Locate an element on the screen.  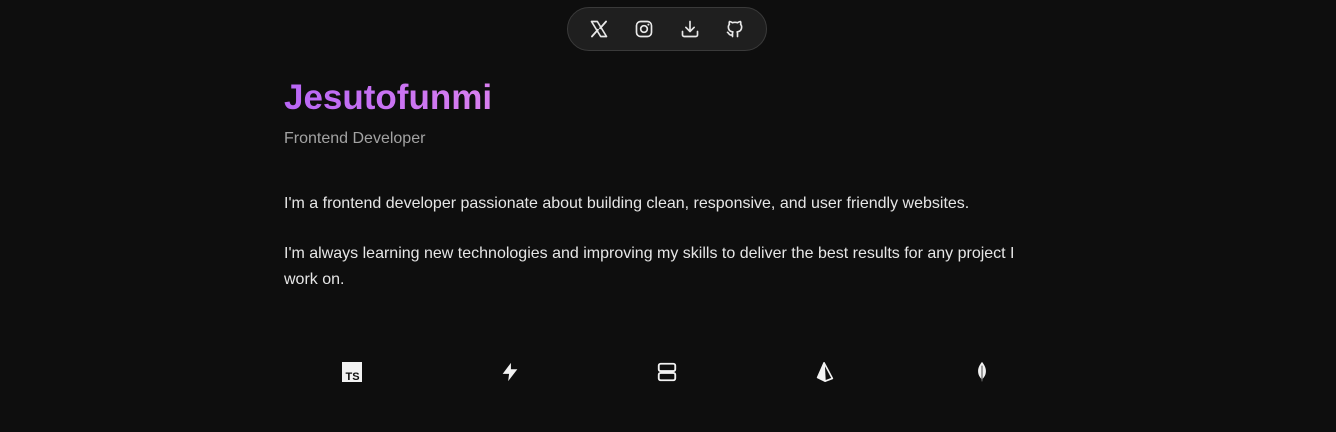
mongodb-leaf-icon is located at coordinates (982, 372).